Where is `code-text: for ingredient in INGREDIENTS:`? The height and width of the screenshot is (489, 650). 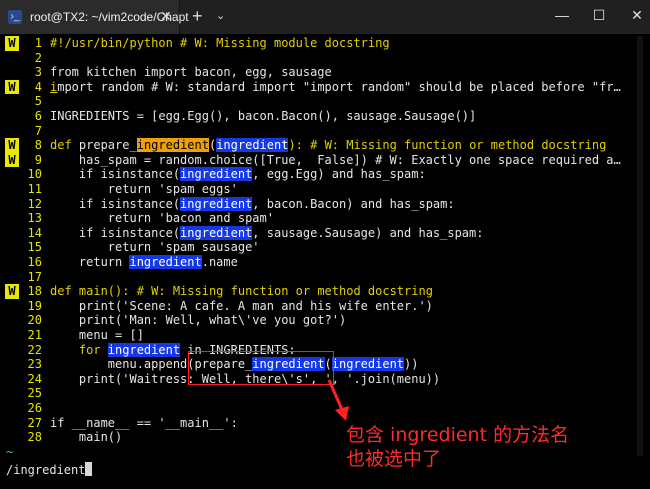 code-text: for ingredient in INGREDIENTS: is located at coordinates (342, 350).